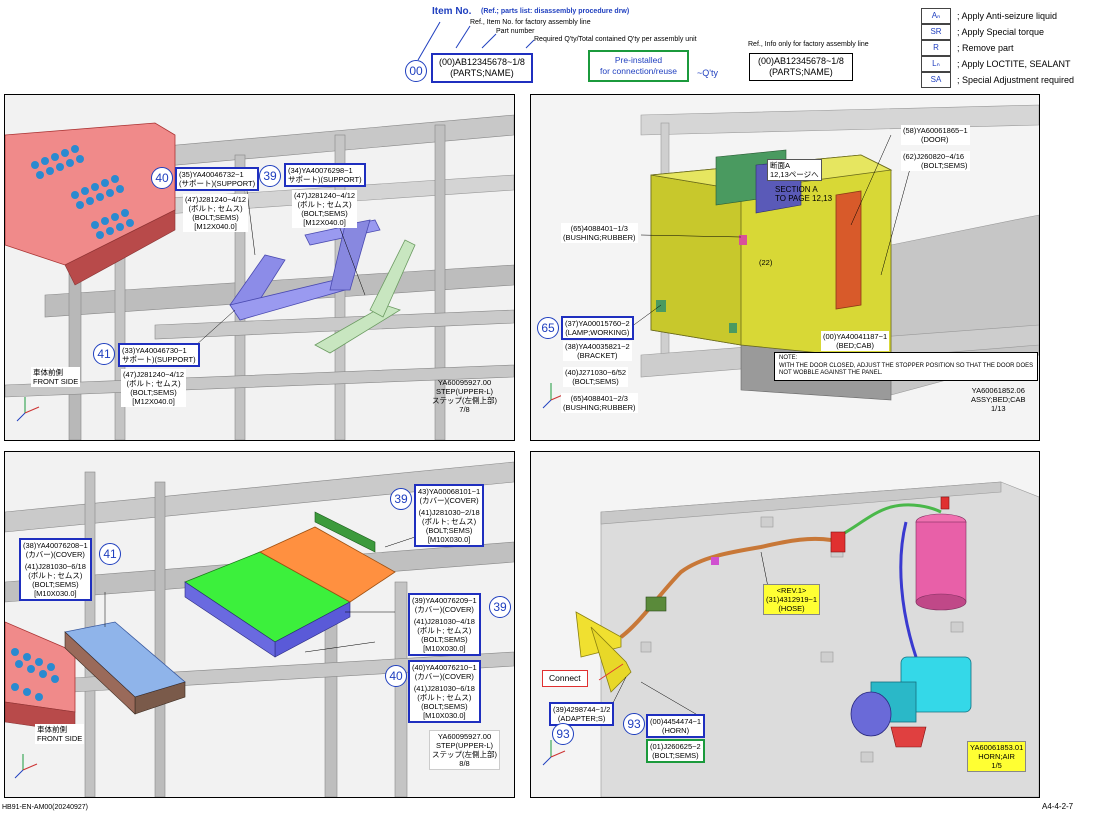  Describe the element at coordinates (780, 165) in the screenshot. I see `section-a-jp-line1: 断面A` at that location.